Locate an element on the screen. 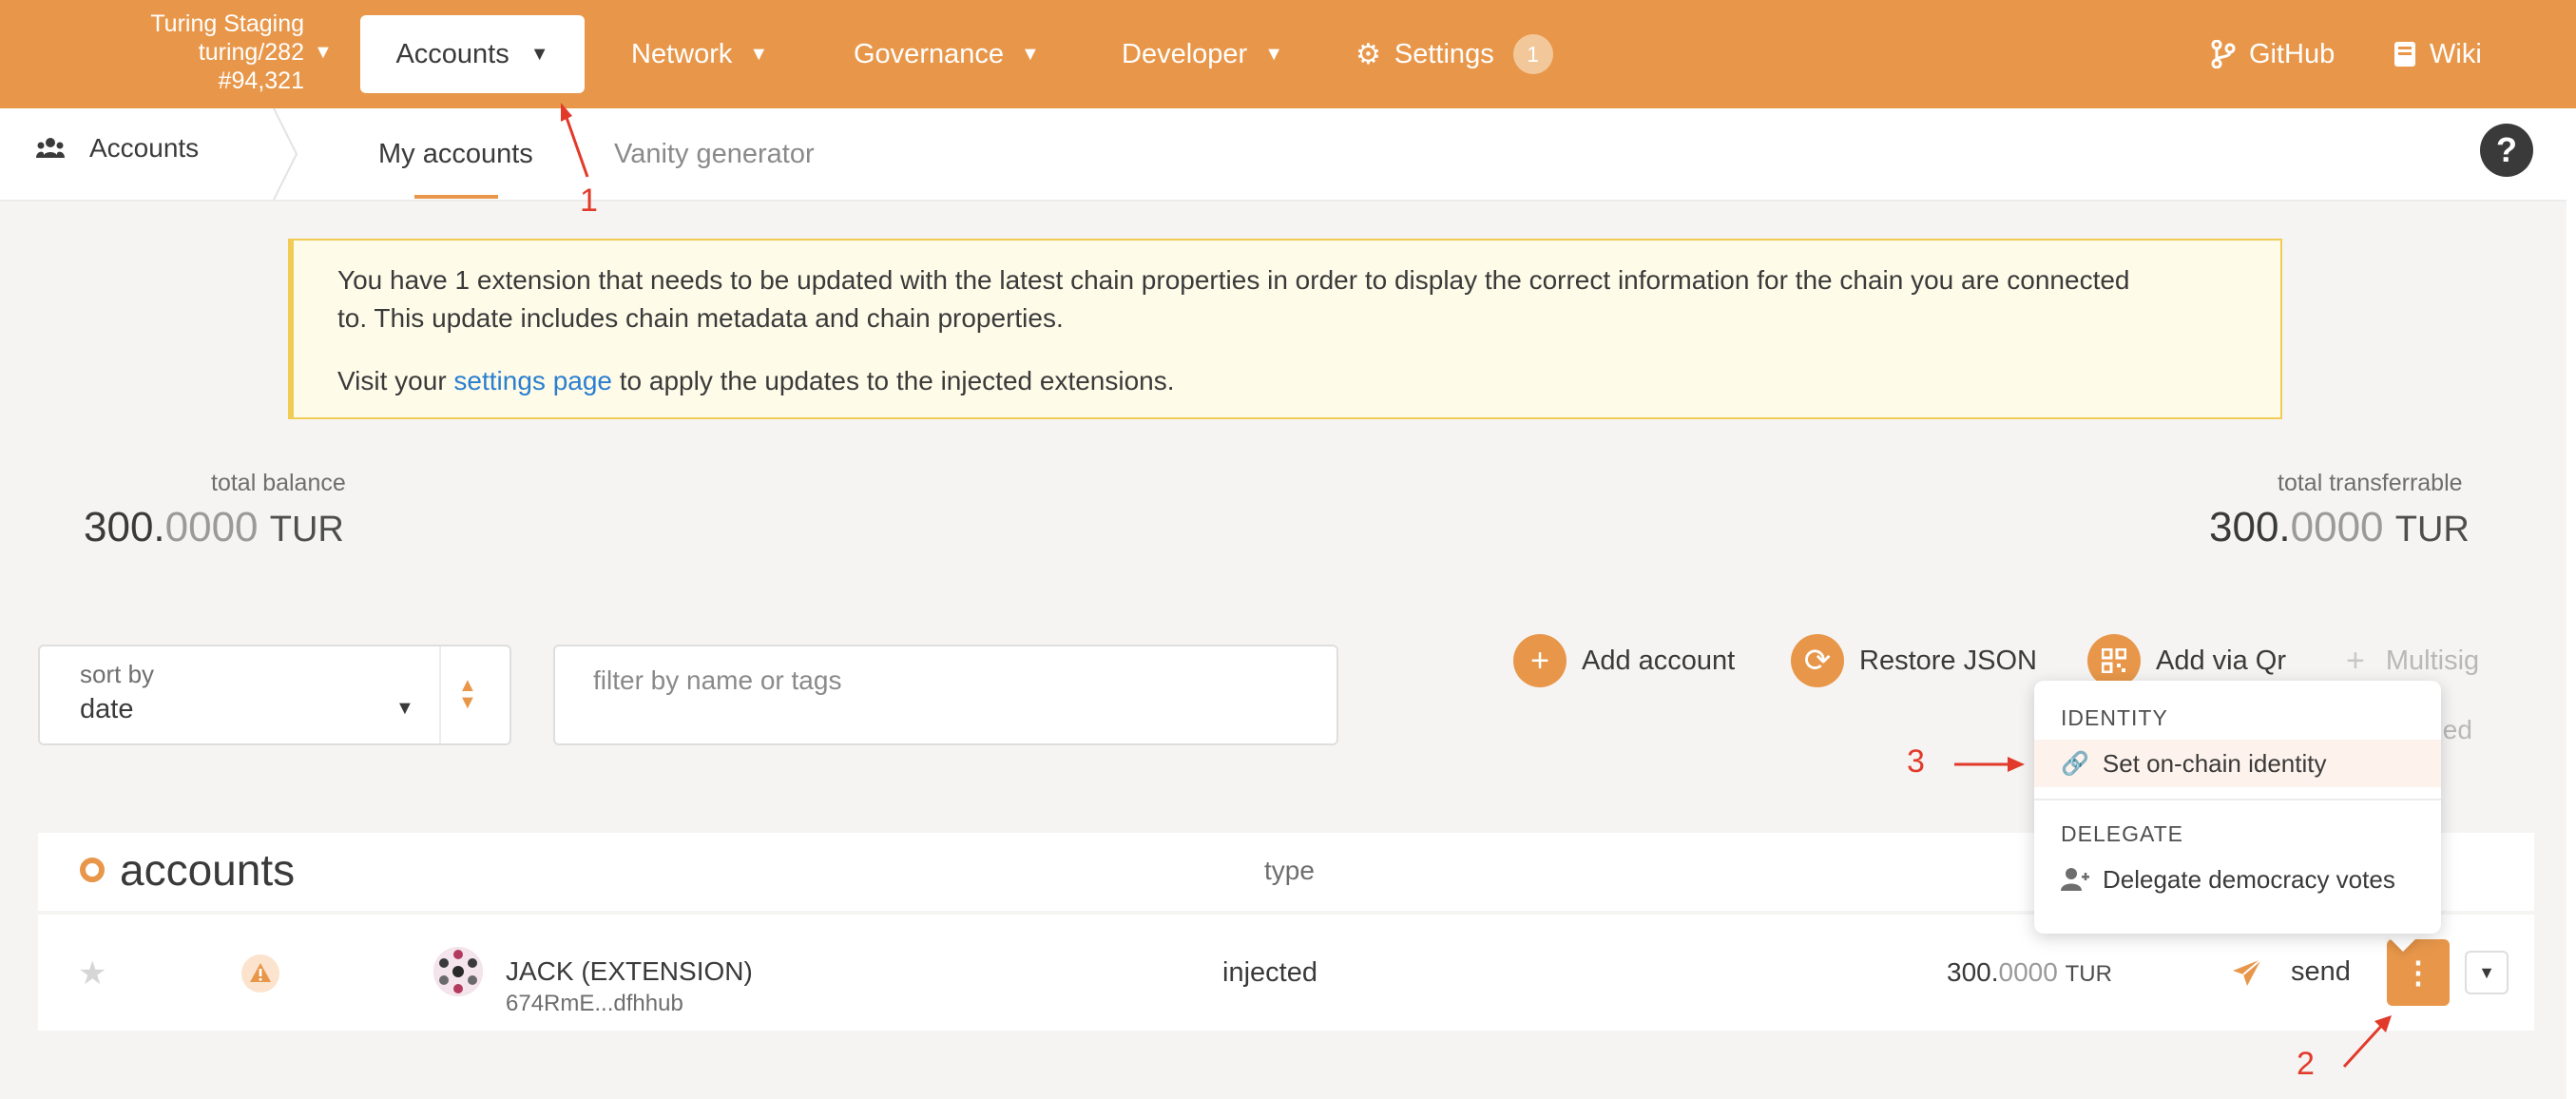  send-button: send is located at coordinates (2292, 972).